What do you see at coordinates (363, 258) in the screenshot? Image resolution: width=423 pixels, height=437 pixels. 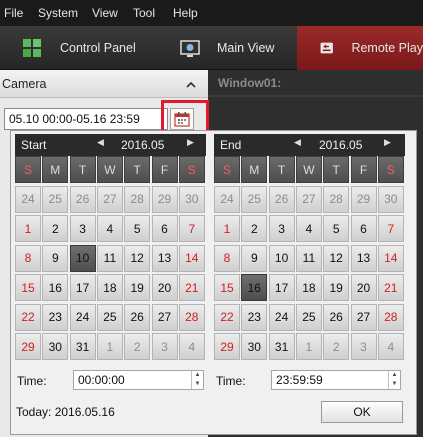 I see `end-day-cell: 13` at bounding box center [363, 258].